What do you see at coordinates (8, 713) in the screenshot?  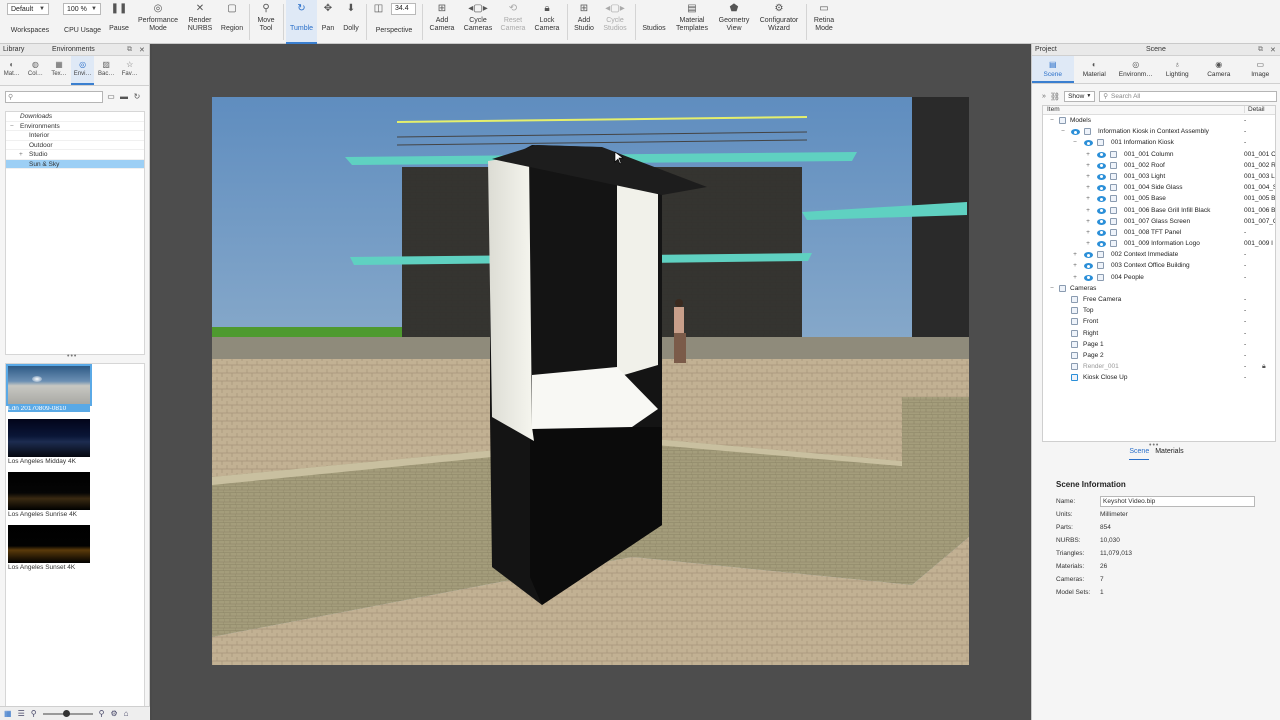 I see `grid-view-icon: ▦` at bounding box center [8, 713].